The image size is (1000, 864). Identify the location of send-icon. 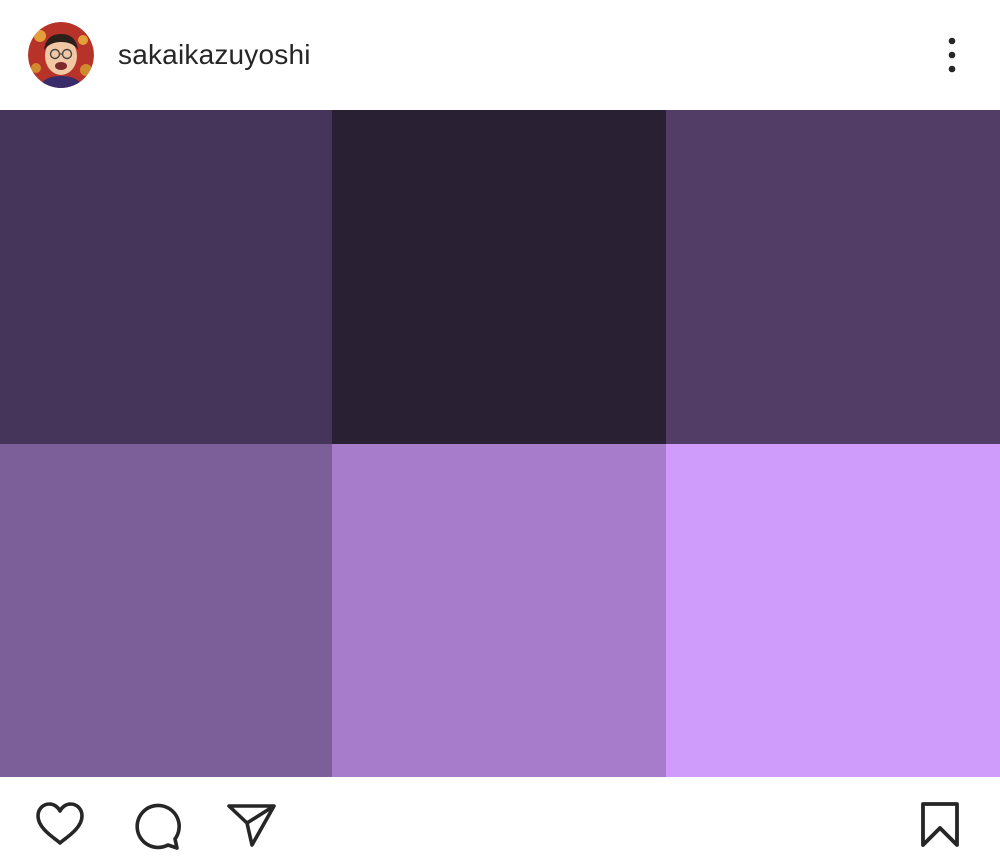
(251, 825).